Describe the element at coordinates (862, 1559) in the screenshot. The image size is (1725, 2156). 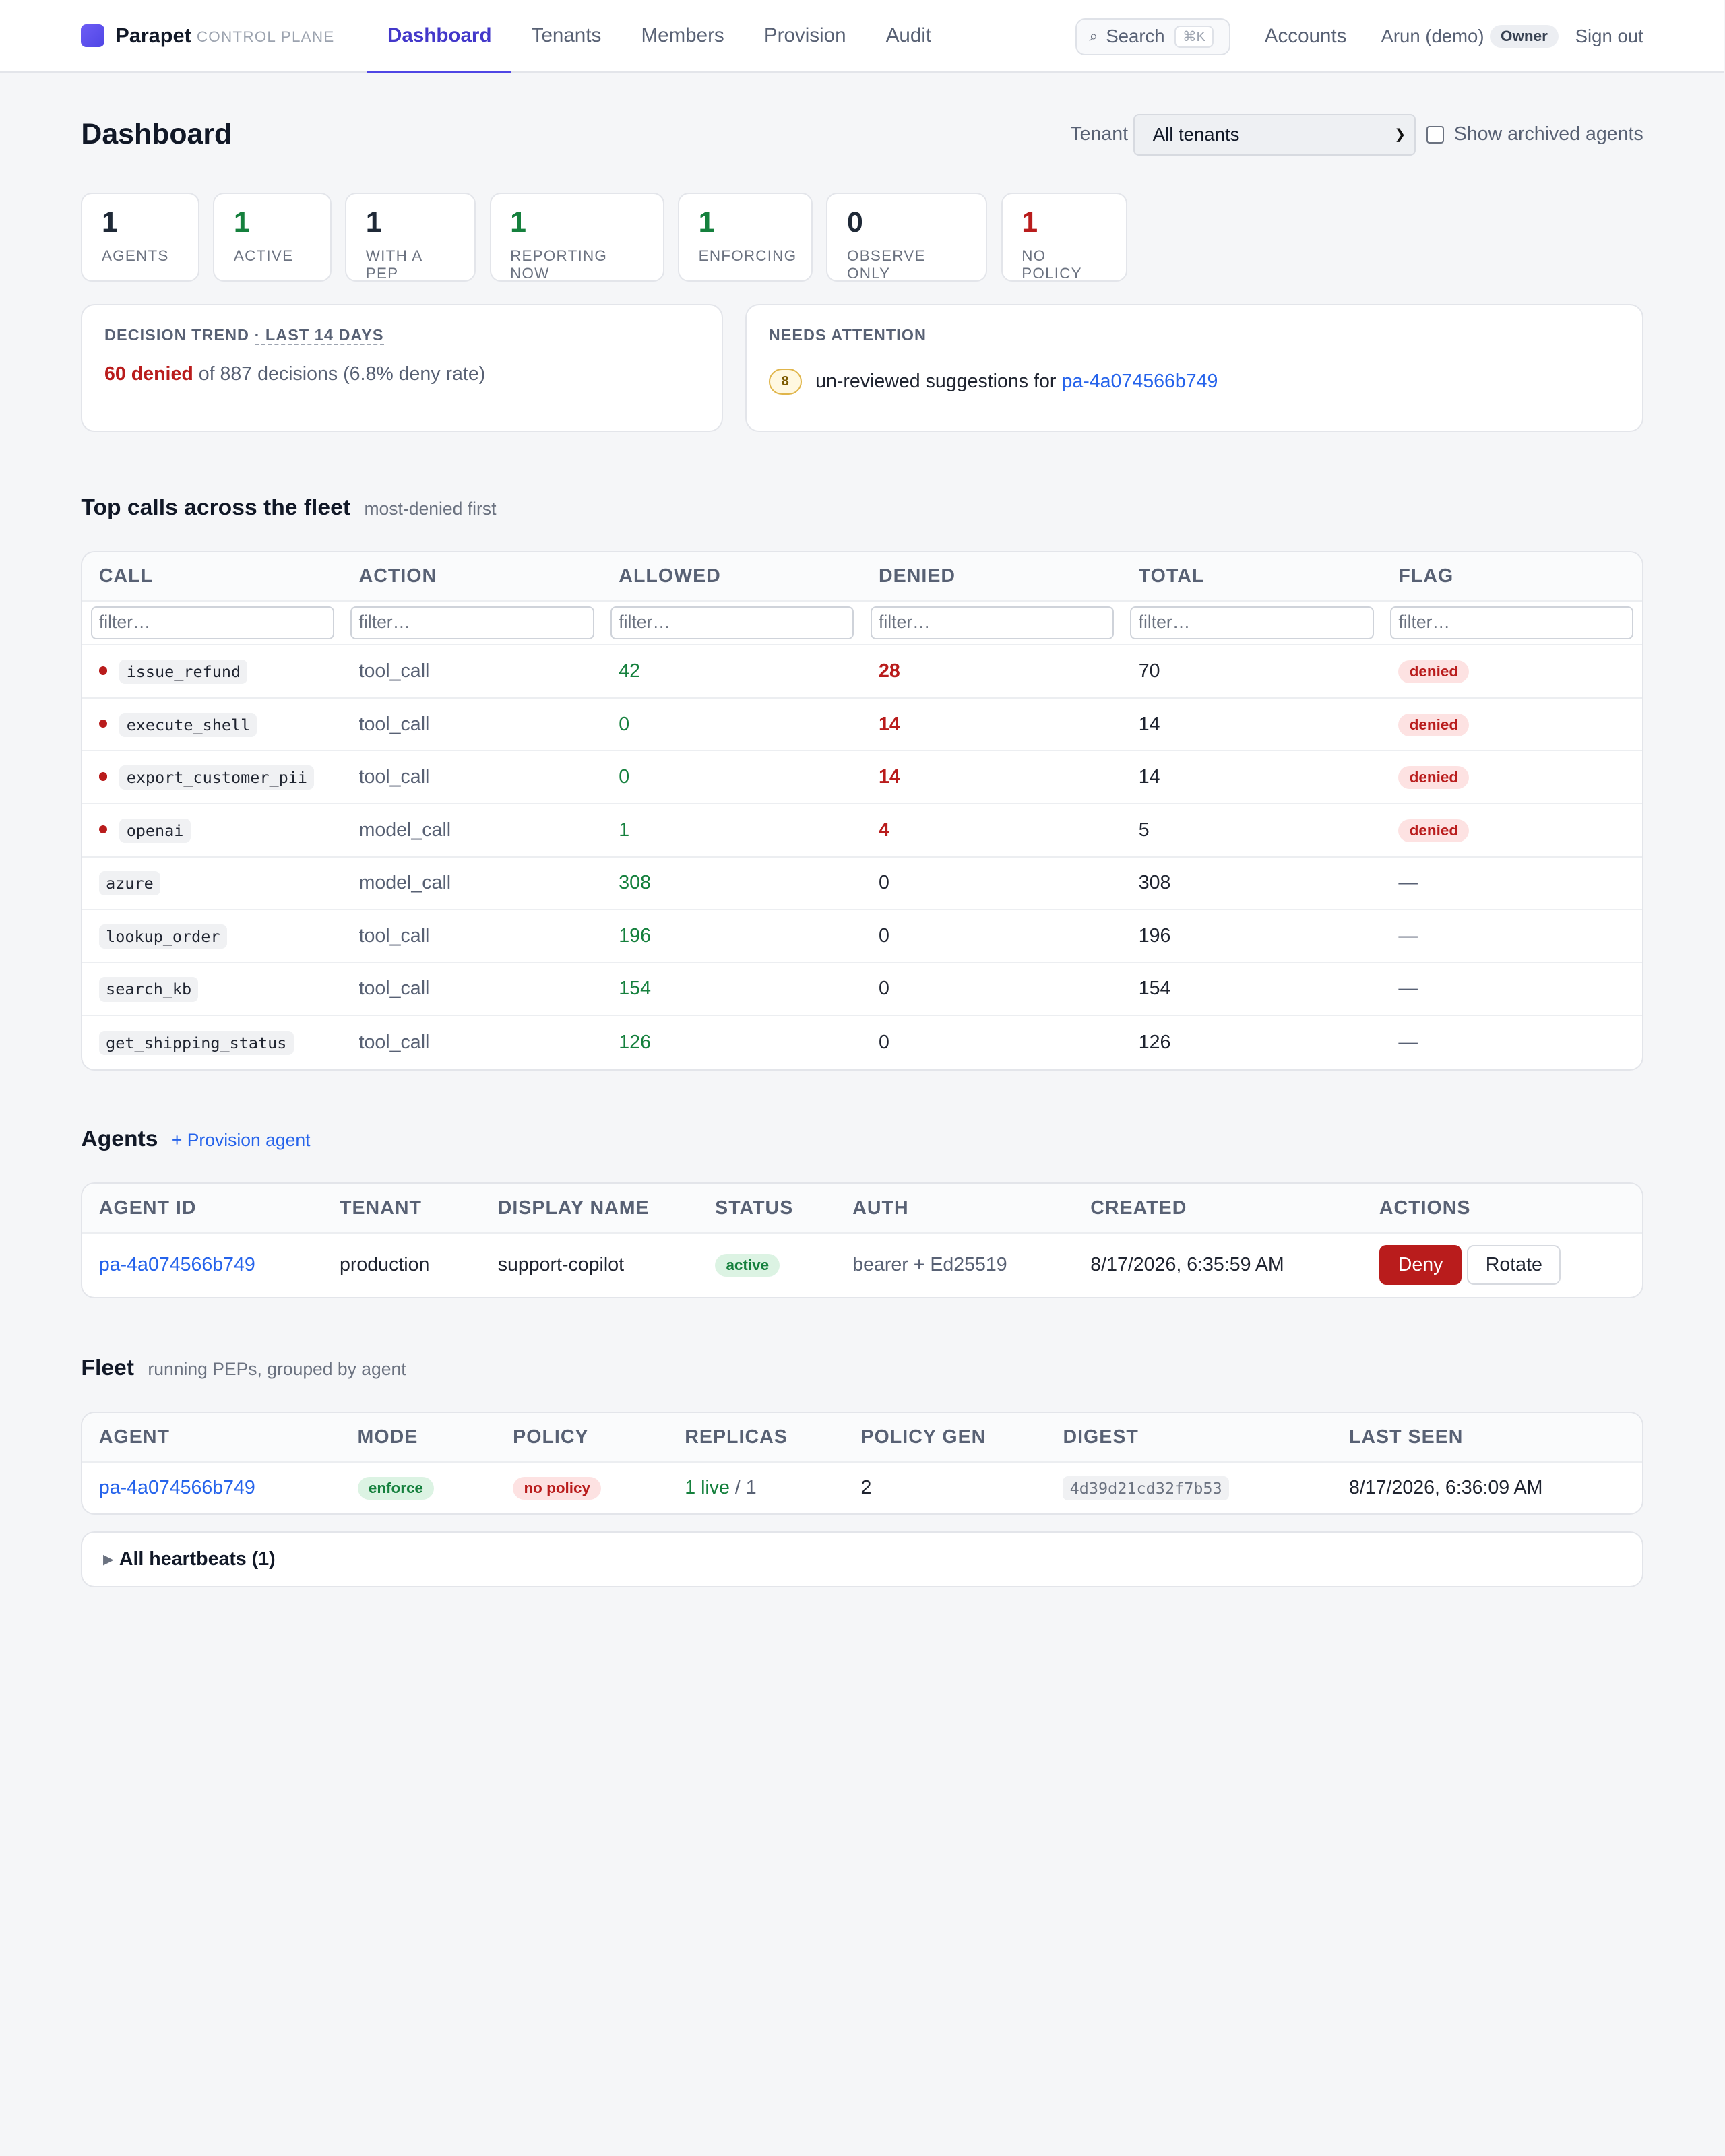
I see `all-heartbeats-toggle: ▶ All heartbeats (1)` at that location.